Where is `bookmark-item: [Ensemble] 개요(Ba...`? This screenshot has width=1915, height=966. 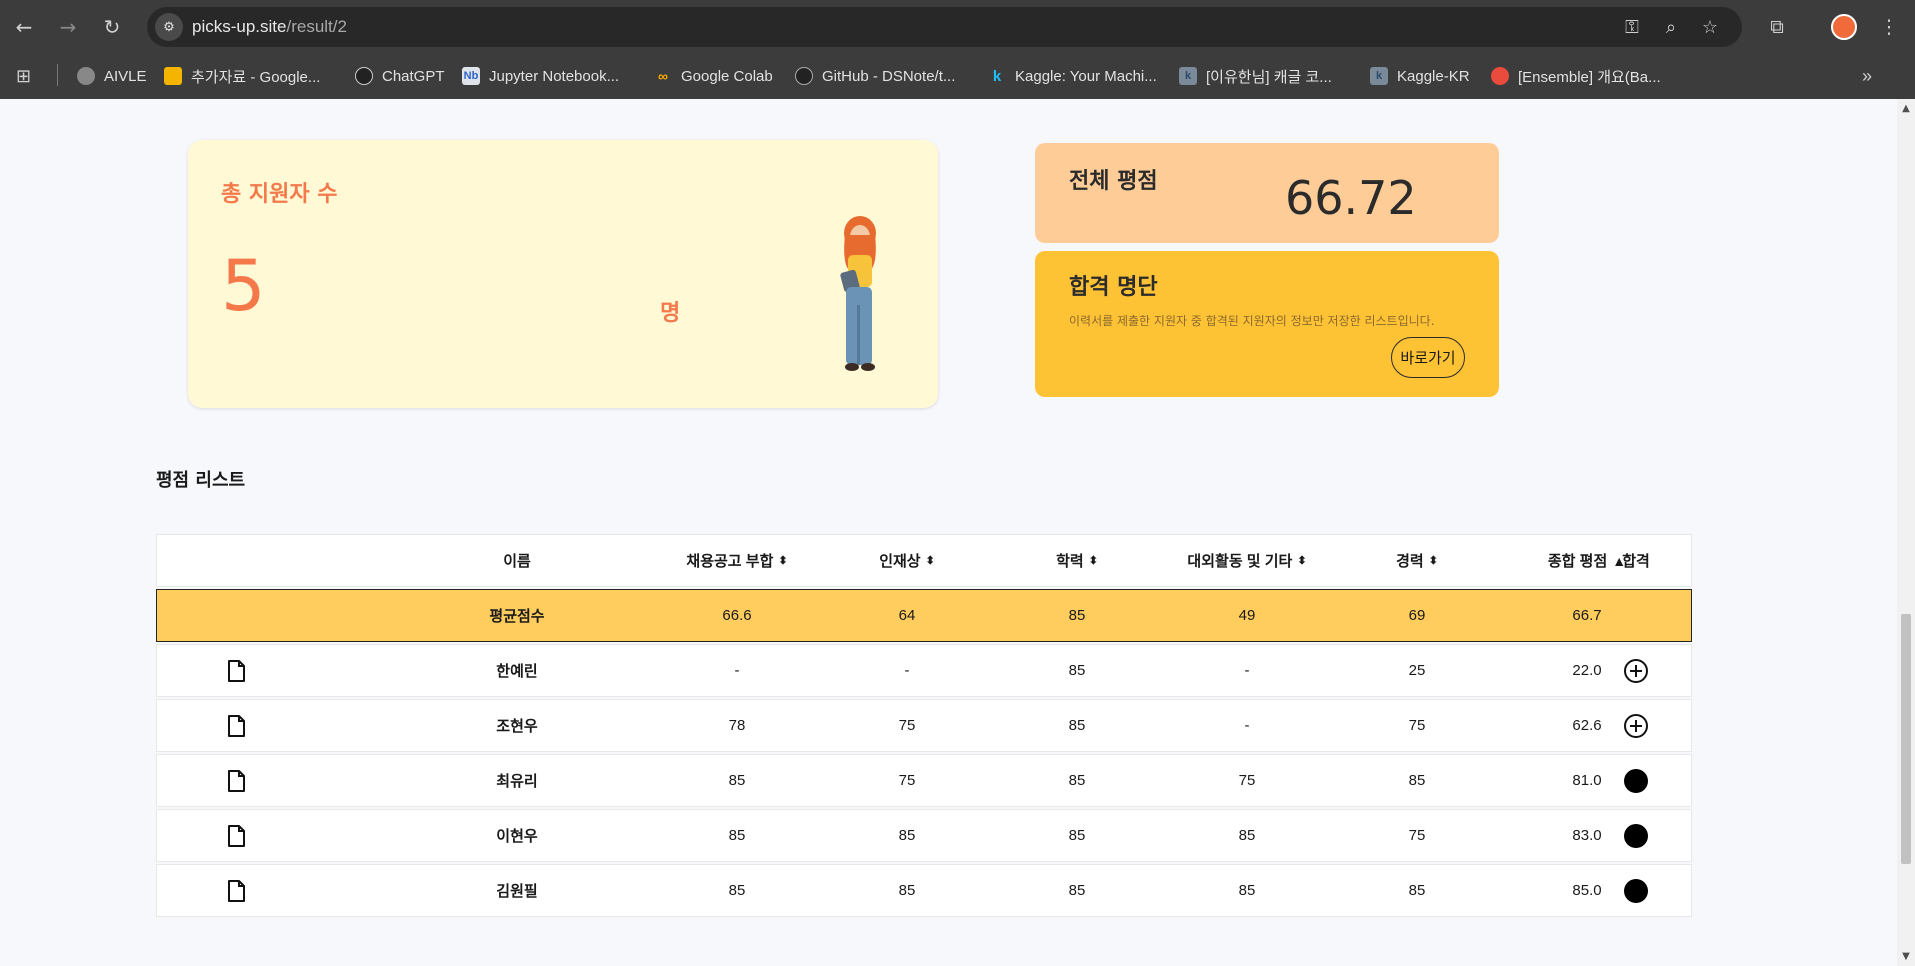
bookmark-item: [Ensemble] 개요(Ba... is located at coordinates (1576, 76).